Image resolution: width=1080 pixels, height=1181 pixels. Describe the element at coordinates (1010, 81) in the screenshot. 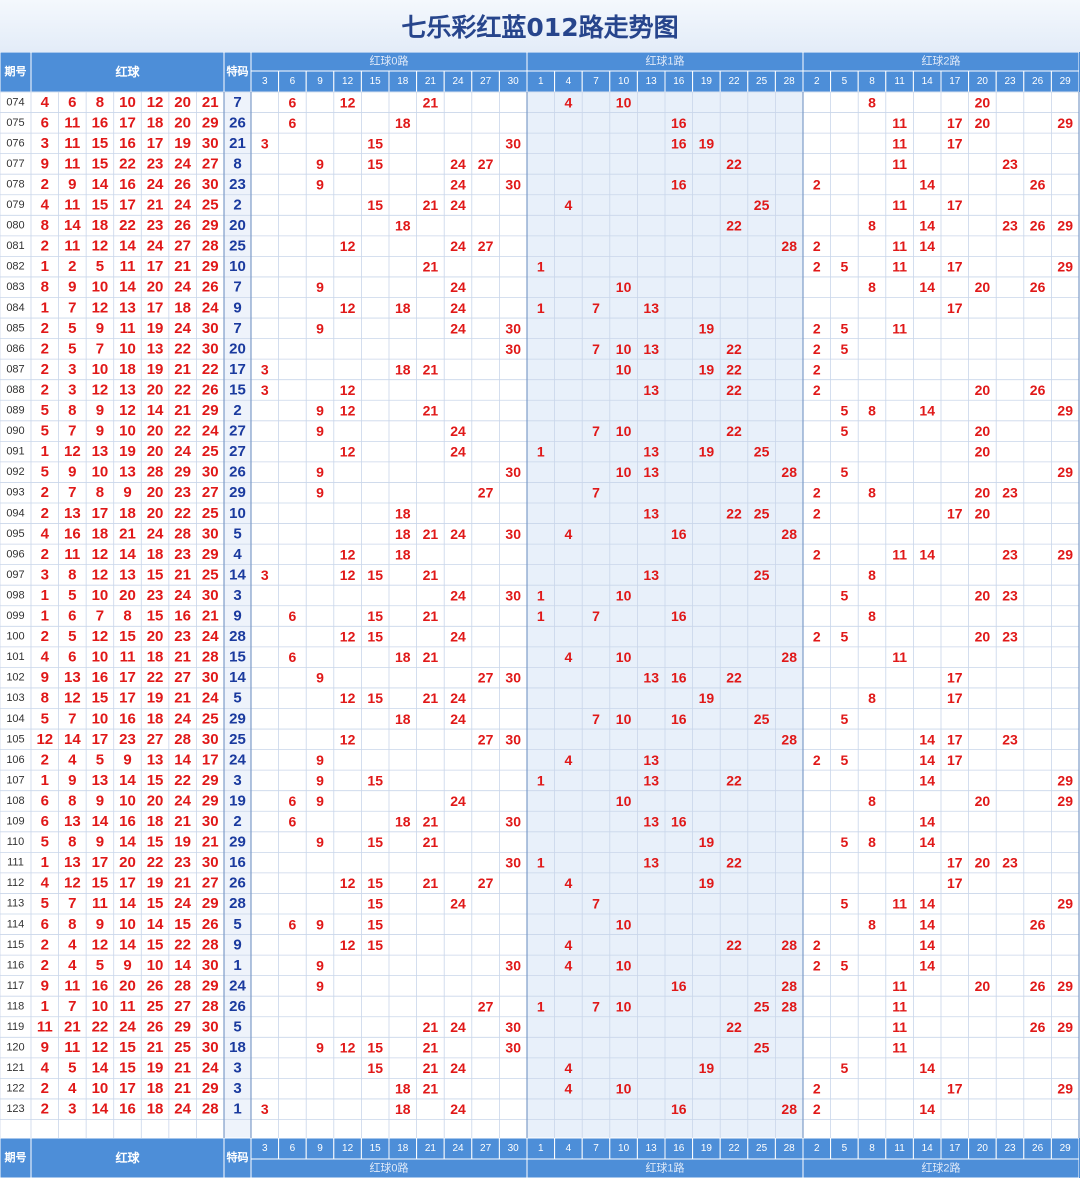

I see `header-road2-num-23: 23` at that location.